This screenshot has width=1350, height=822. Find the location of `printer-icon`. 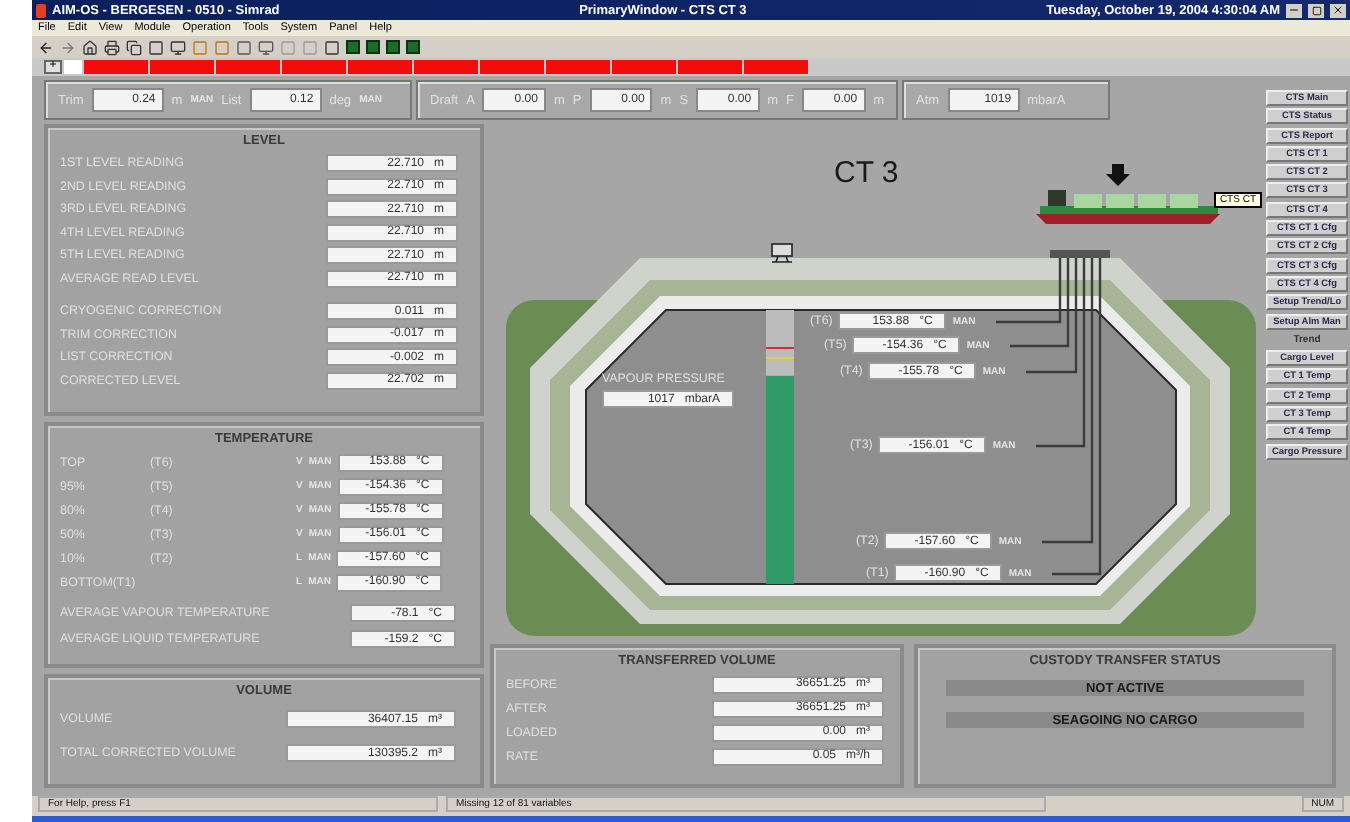

printer-icon is located at coordinates (112, 47).